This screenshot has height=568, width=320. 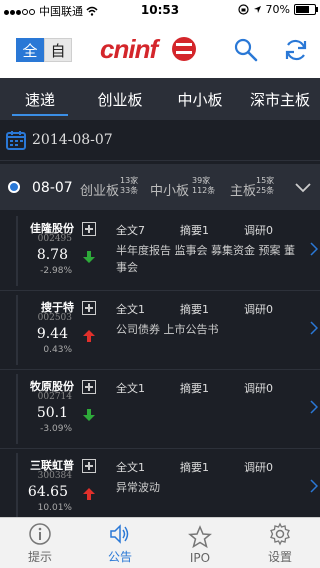 What do you see at coordinates (129, 190) in the screenshot?
I see `count-items: 33条` at bounding box center [129, 190].